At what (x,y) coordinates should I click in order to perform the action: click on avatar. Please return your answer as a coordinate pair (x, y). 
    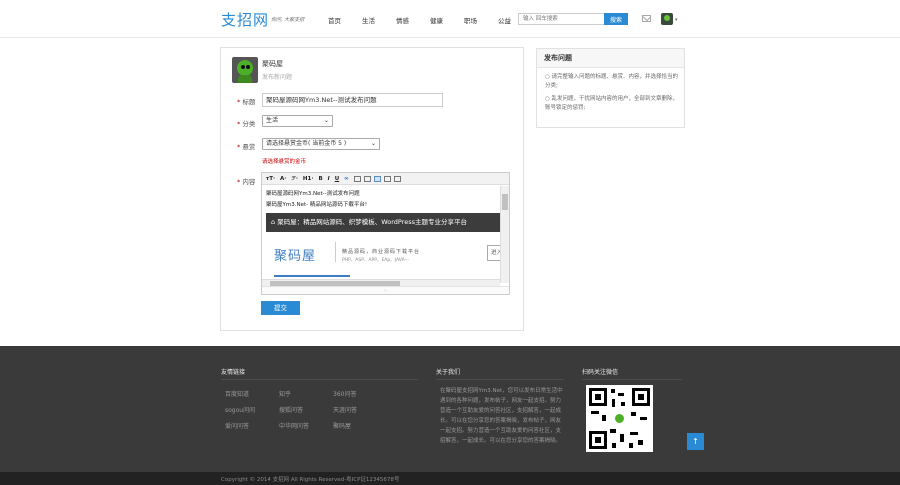
    Looking at the image, I should click on (245, 70).